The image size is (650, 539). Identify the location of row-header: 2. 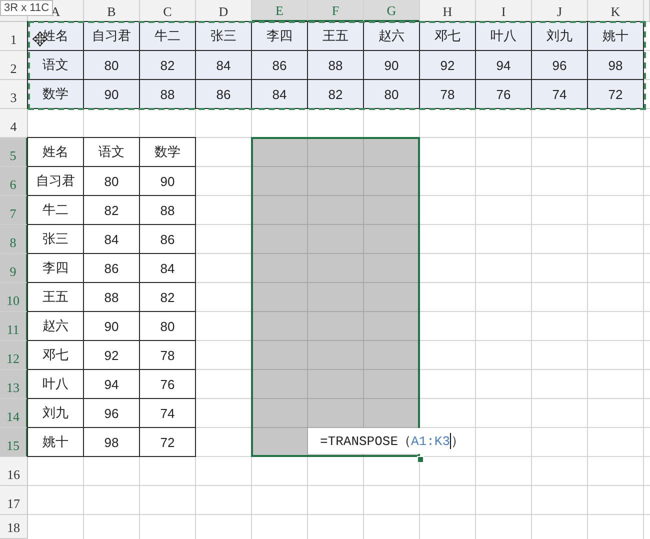
(14, 65).